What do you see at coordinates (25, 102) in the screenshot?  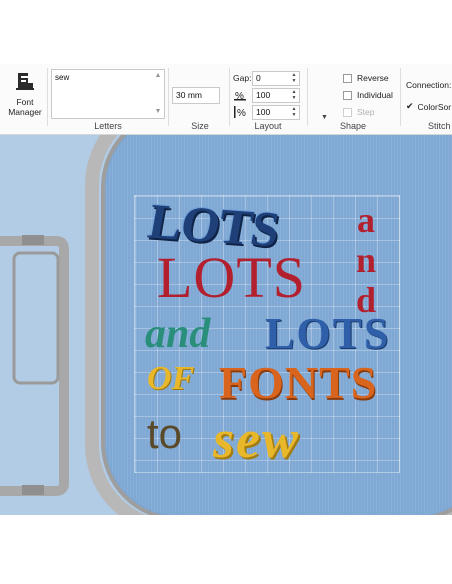 I see `font-manager-label-line1: Font` at bounding box center [25, 102].